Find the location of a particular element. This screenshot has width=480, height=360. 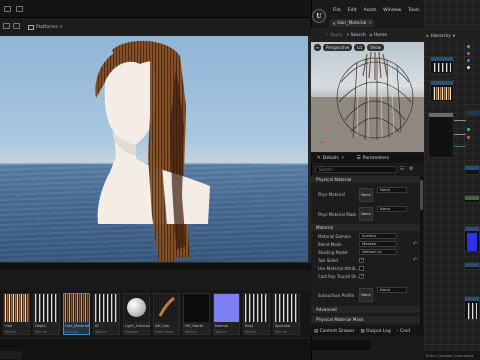

asset-tile: ID Texture is located at coordinates (106, 314).